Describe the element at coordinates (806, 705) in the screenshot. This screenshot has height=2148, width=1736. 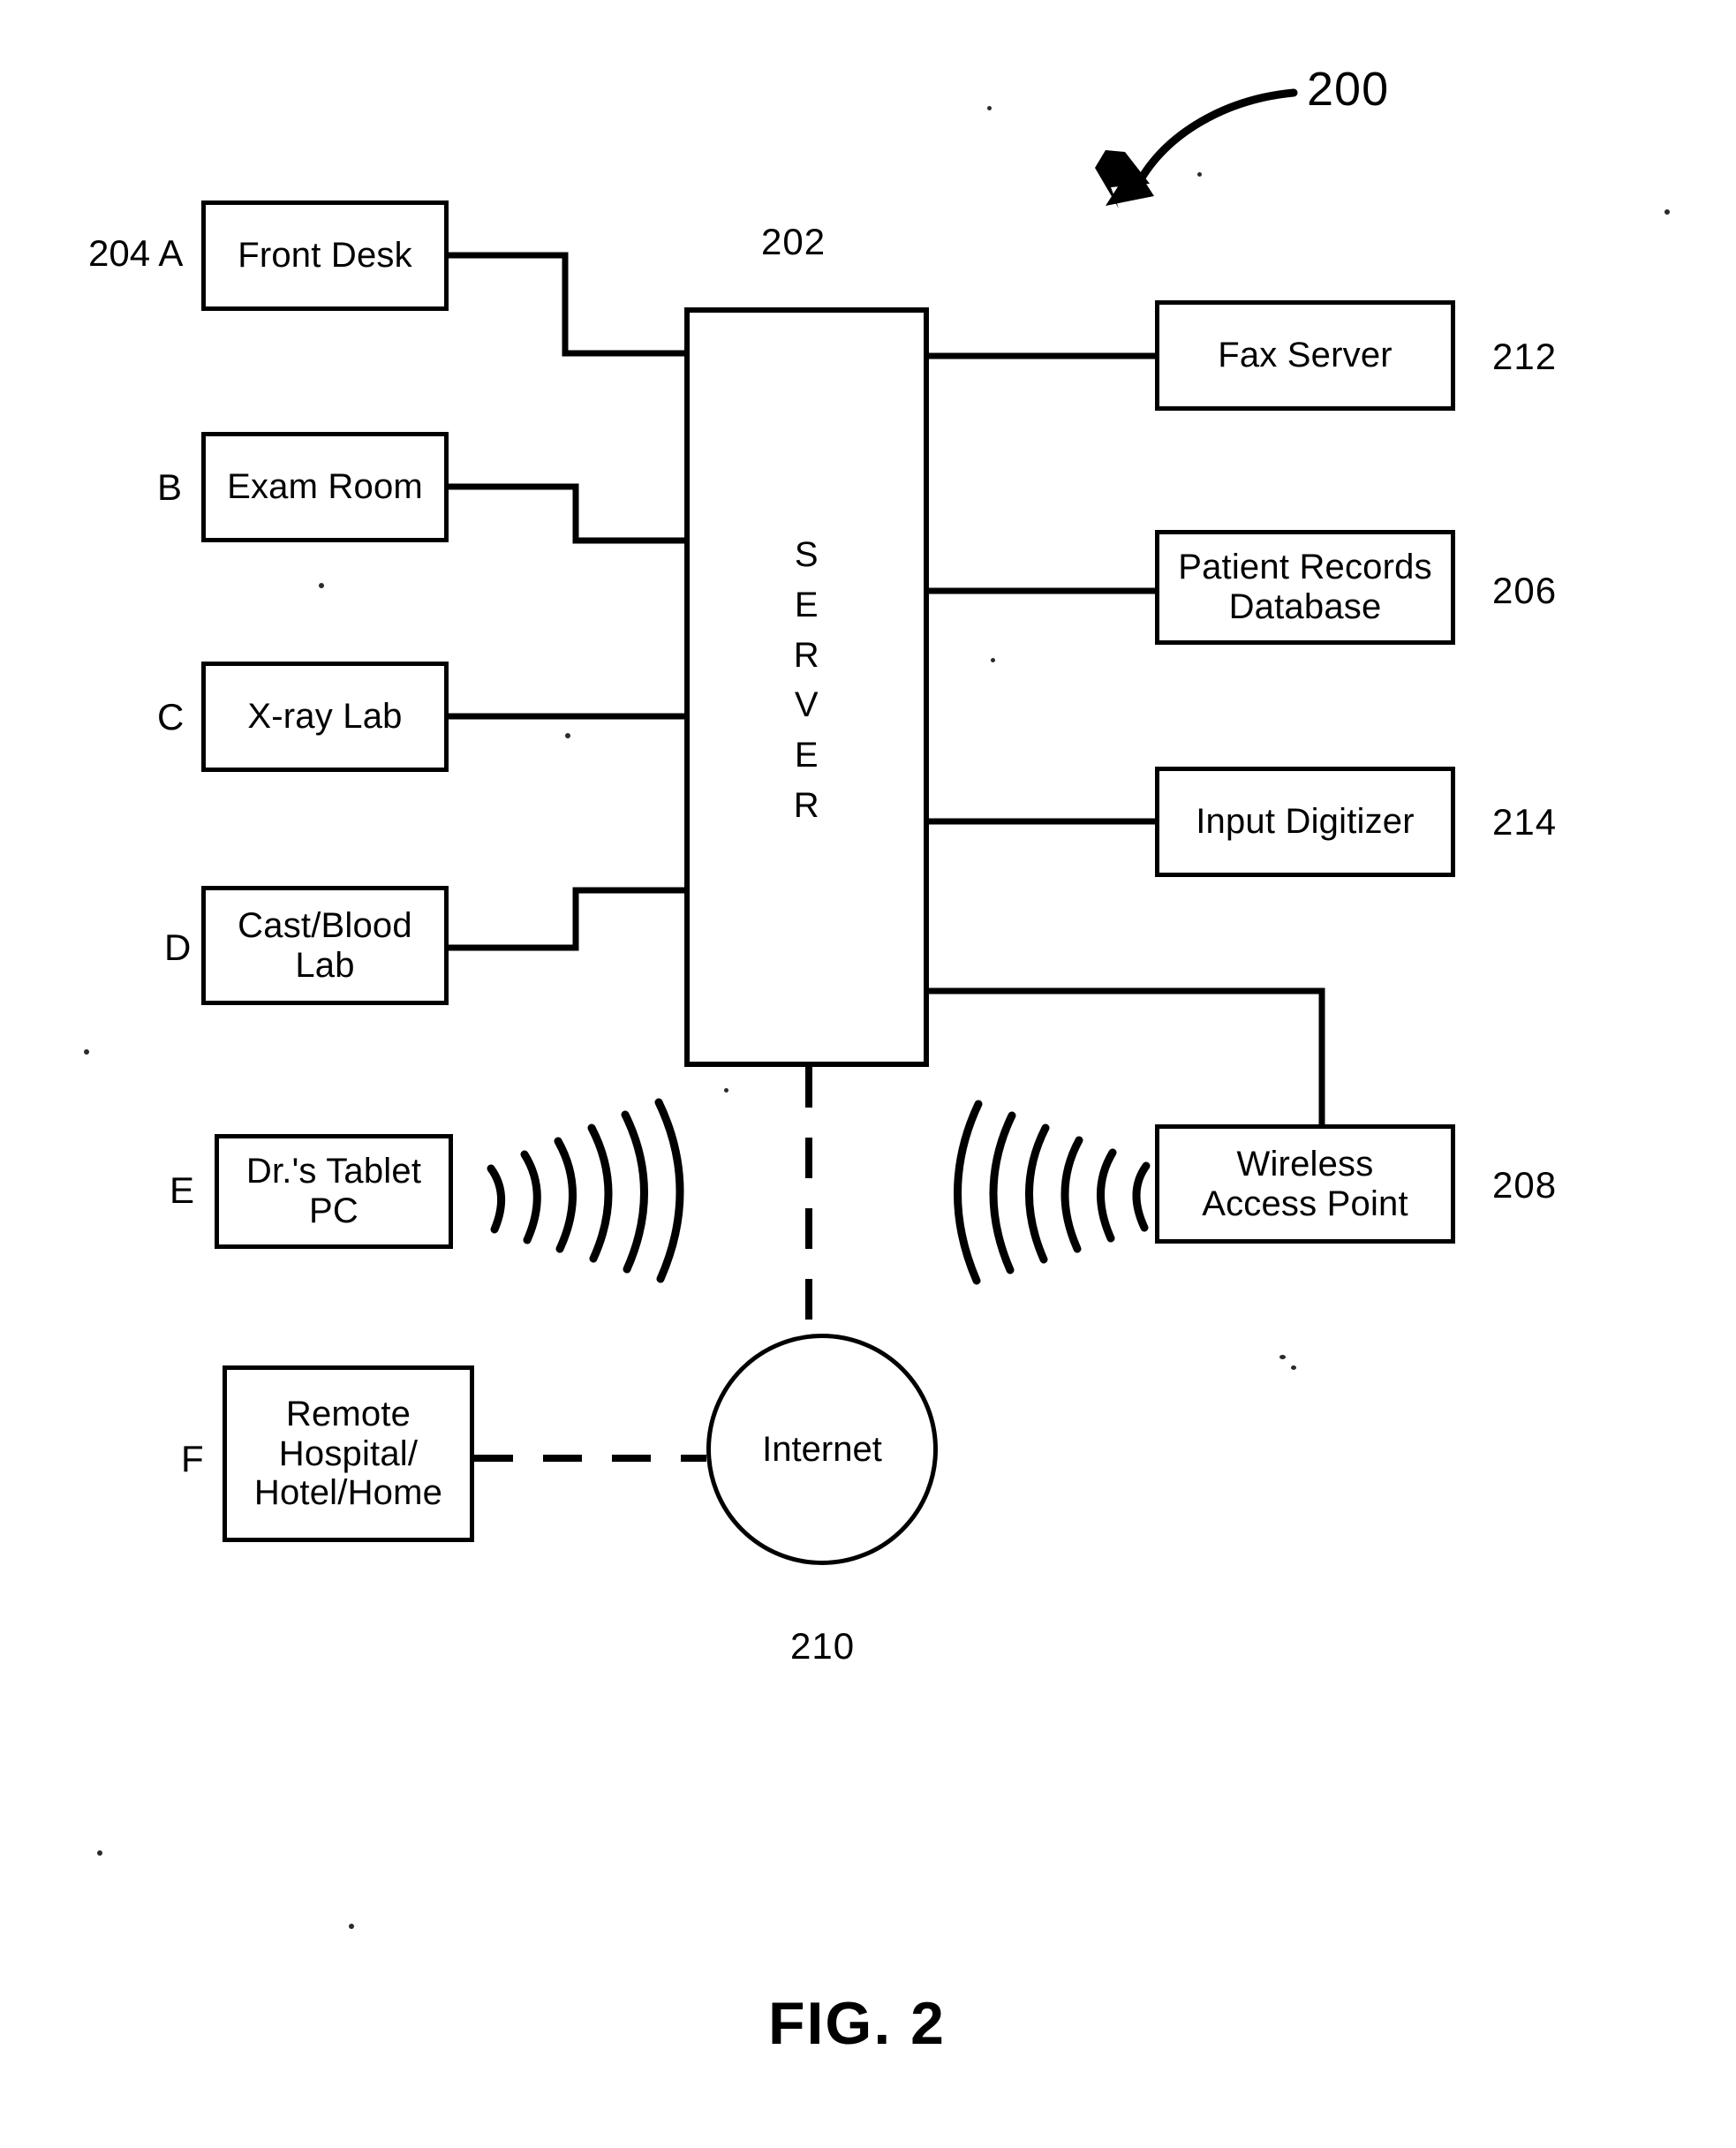
I see `server-letter-v: V` at that location.